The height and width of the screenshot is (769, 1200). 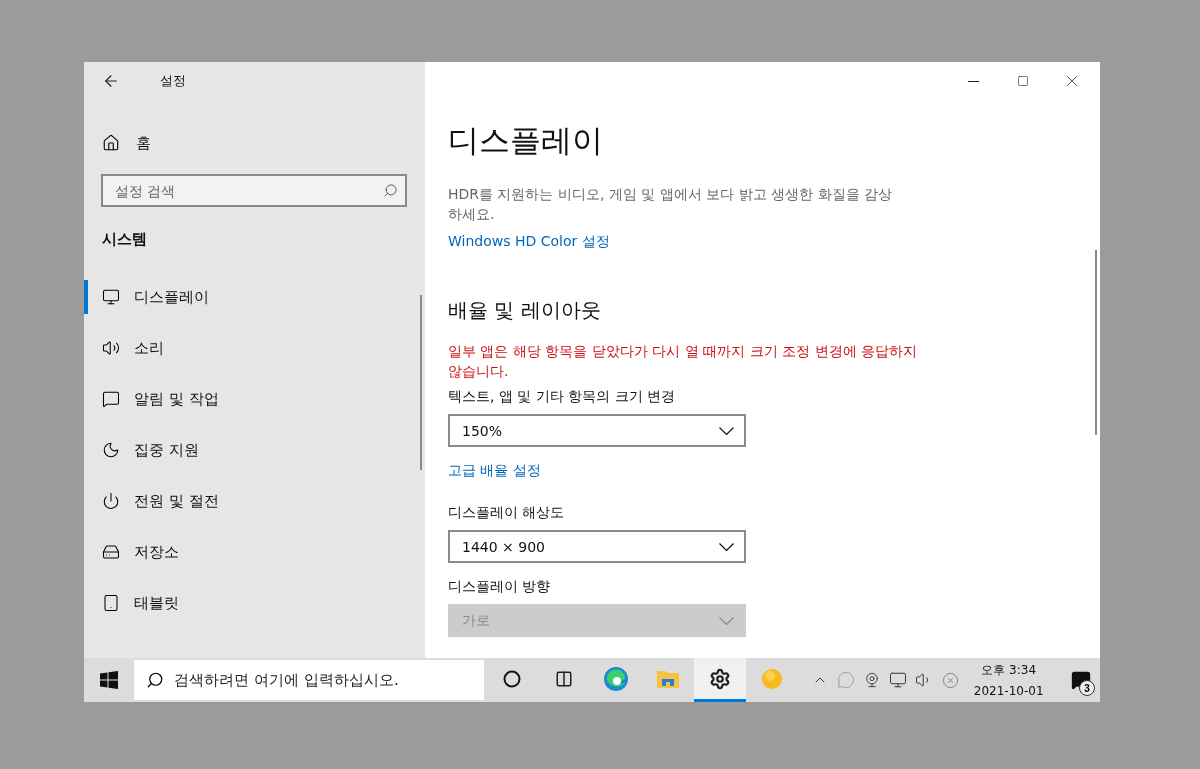 I want to click on setting-label: 텍스트, 앱 및 기타 항목의 크기 변경, so click(x=562, y=396).